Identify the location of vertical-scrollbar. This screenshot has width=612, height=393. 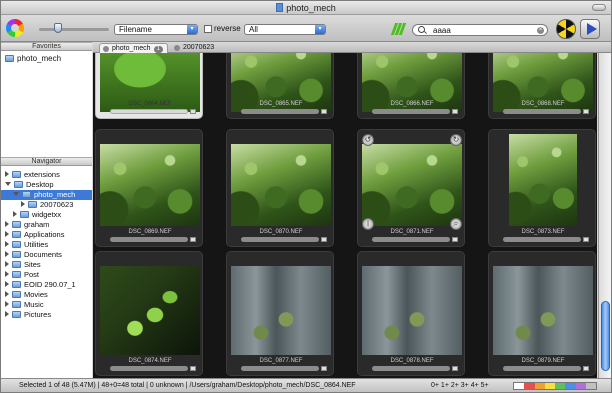
(604, 215).